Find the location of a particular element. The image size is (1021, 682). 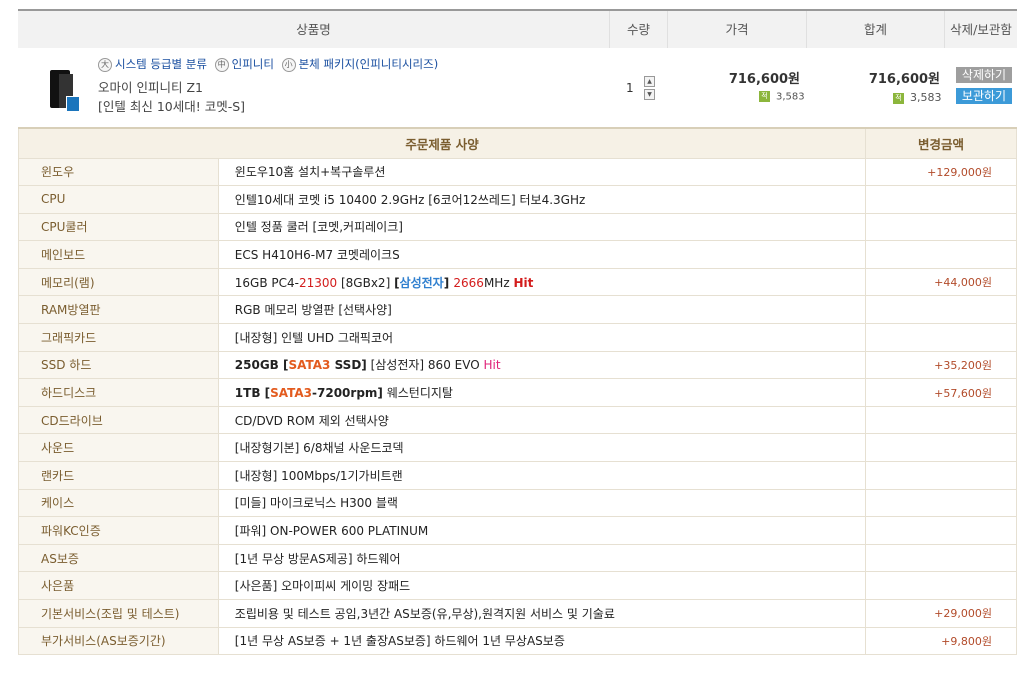

spec-value: ECS H410H6-M7 코멧레이크S is located at coordinates (542, 254).